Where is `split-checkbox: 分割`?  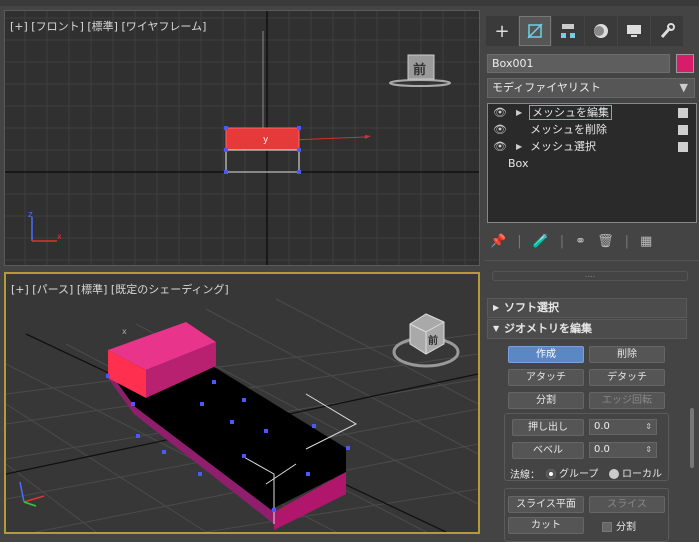 split-checkbox: 分割 is located at coordinates (619, 525).